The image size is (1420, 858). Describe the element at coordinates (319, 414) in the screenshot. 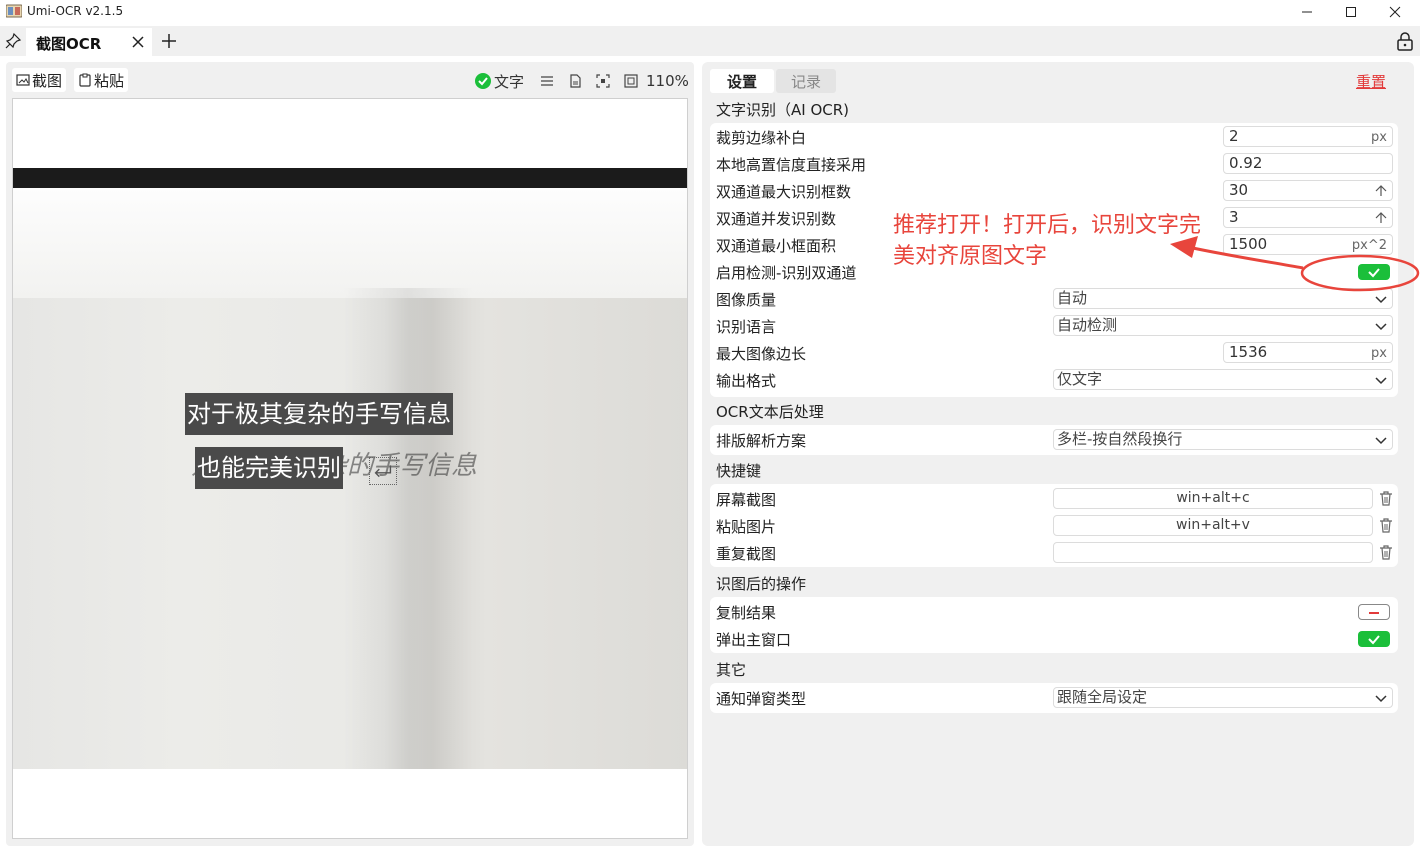

I see `ocr-text-line: 对于极其复杂的手写信息` at that location.